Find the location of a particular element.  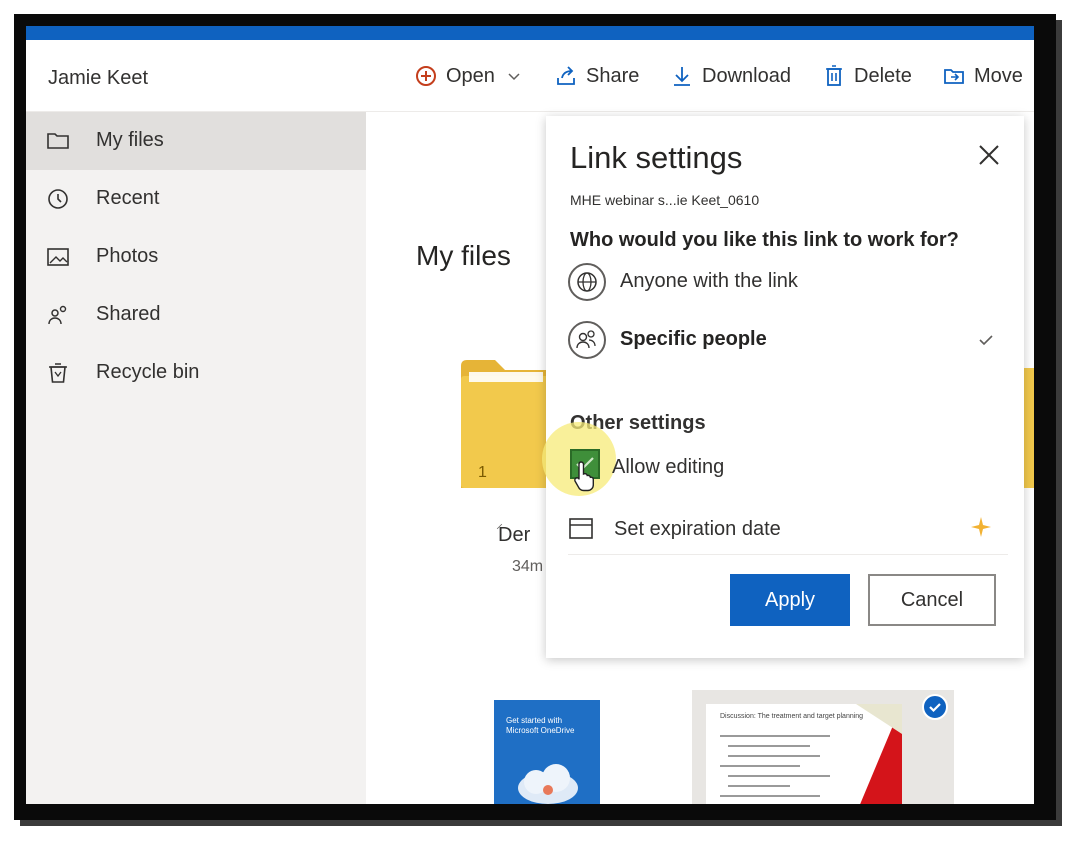

sidebar-item-label: My files is located at coordinates (130, 140).